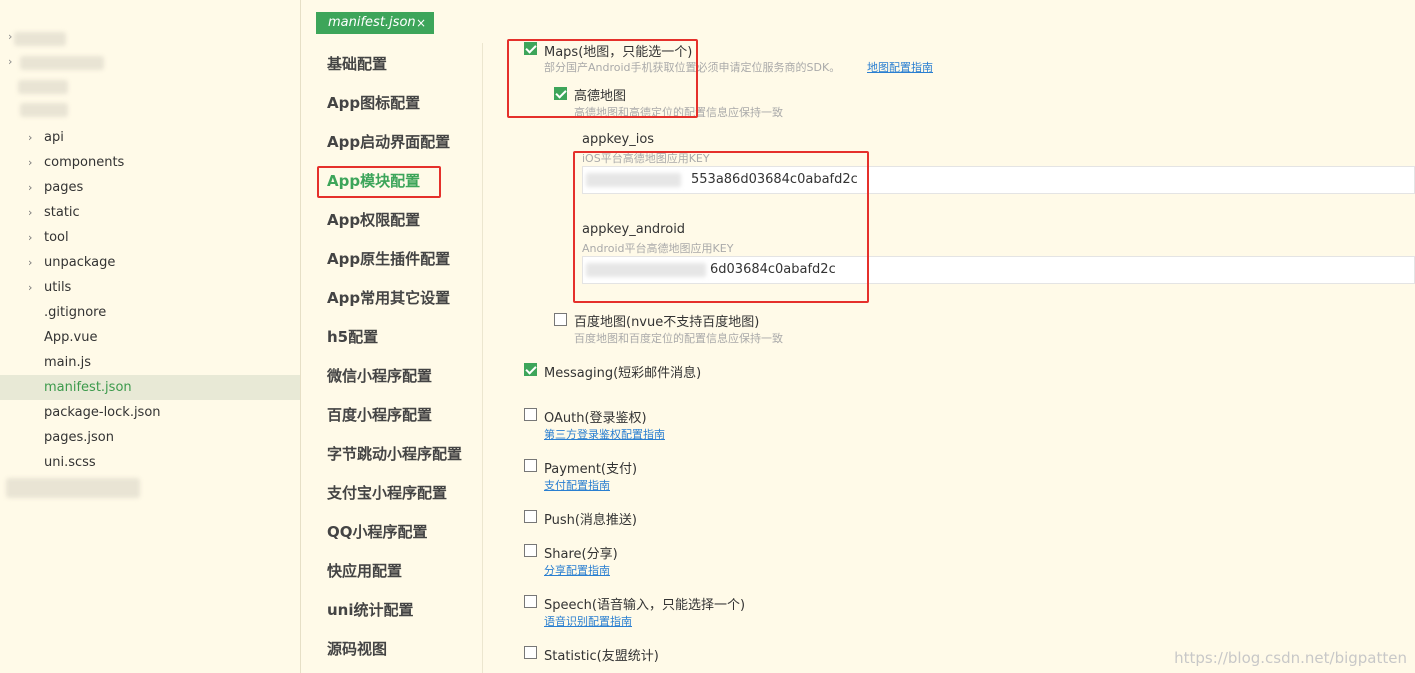 The width and height of the screenshot is (1415, 673). What do you see at coordinates (577, 570) in the screenshot?
I see `share-guide-link: 分享配置指南` at bounding box center [577, 570].